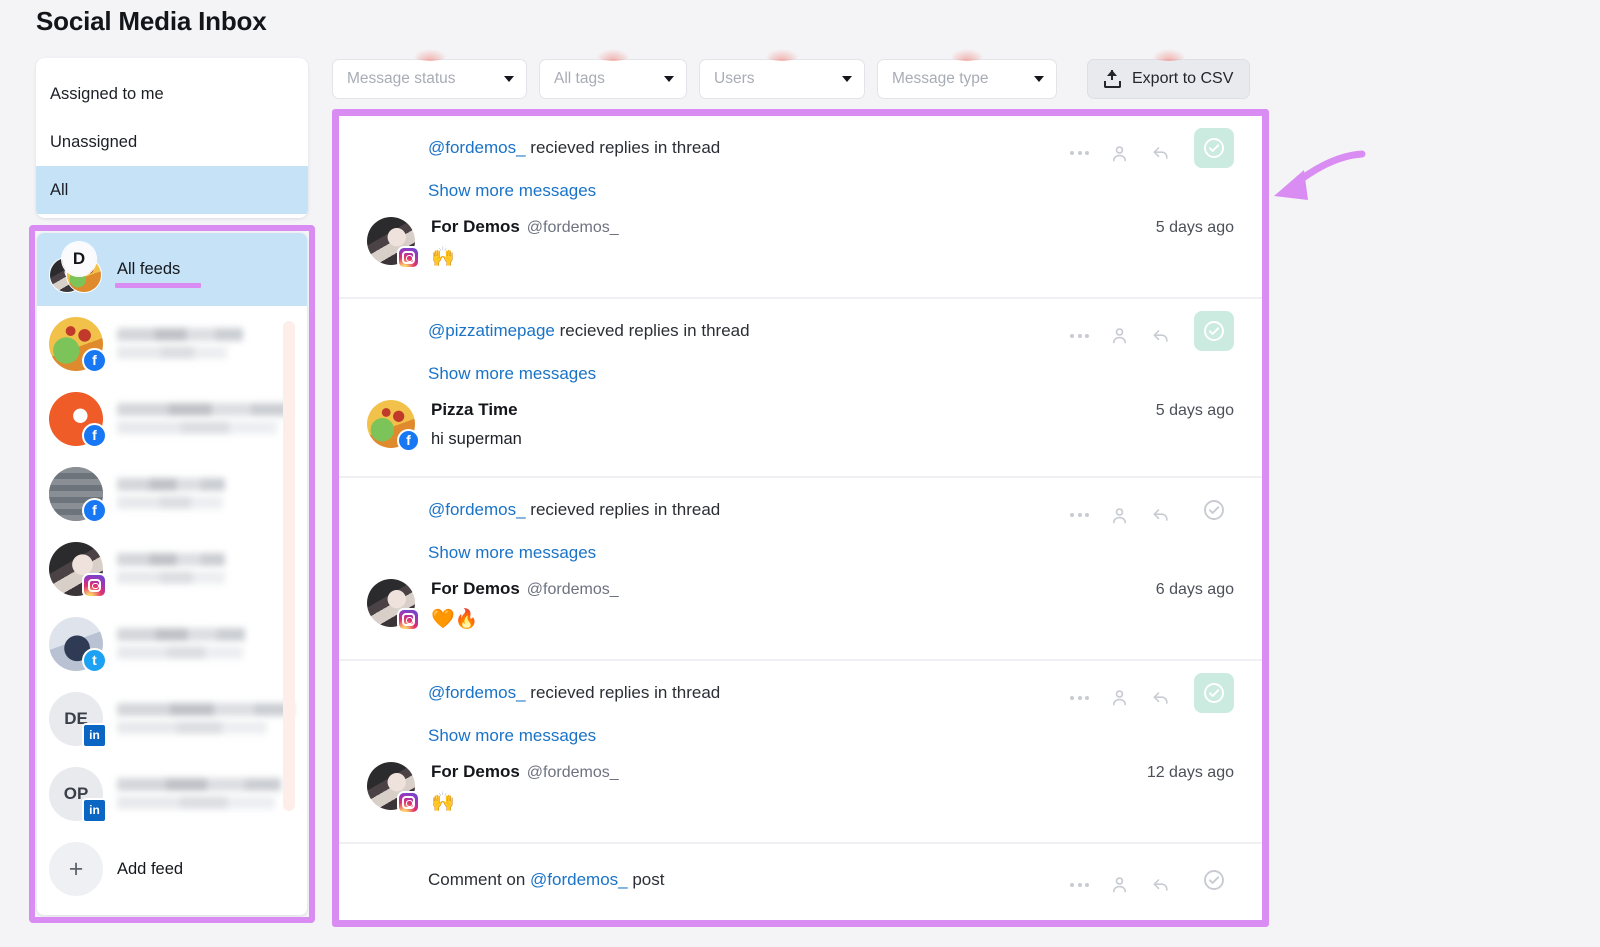 The image size is (1600, 947). What do you see at coordinates (782, 74) in the screenshot?
I see `filter-users: Users` at bounding box center [782, 74].